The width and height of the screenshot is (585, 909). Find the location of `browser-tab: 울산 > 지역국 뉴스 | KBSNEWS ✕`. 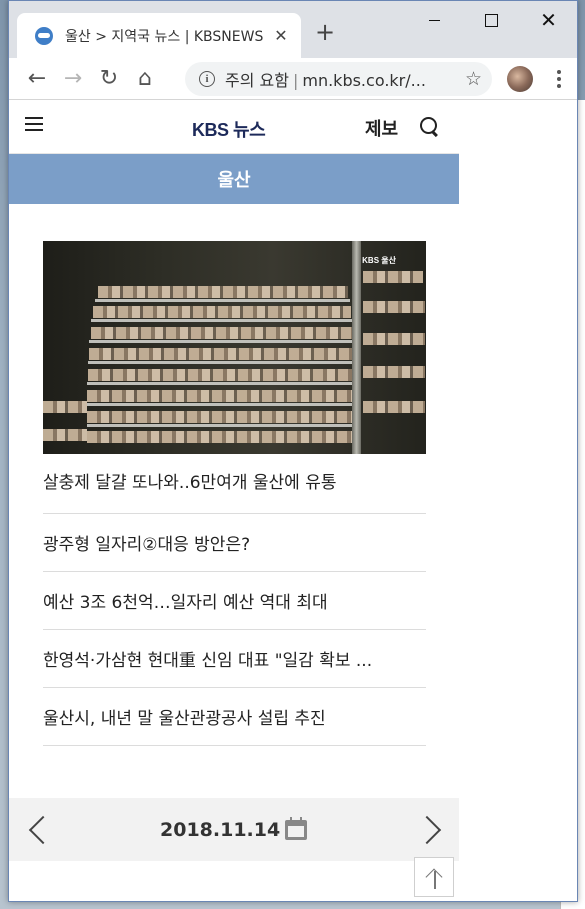

browser-tab: 울산 > 지역국 뉴스 | KBSNEWS ✕ is located at coordinates (159, 35).